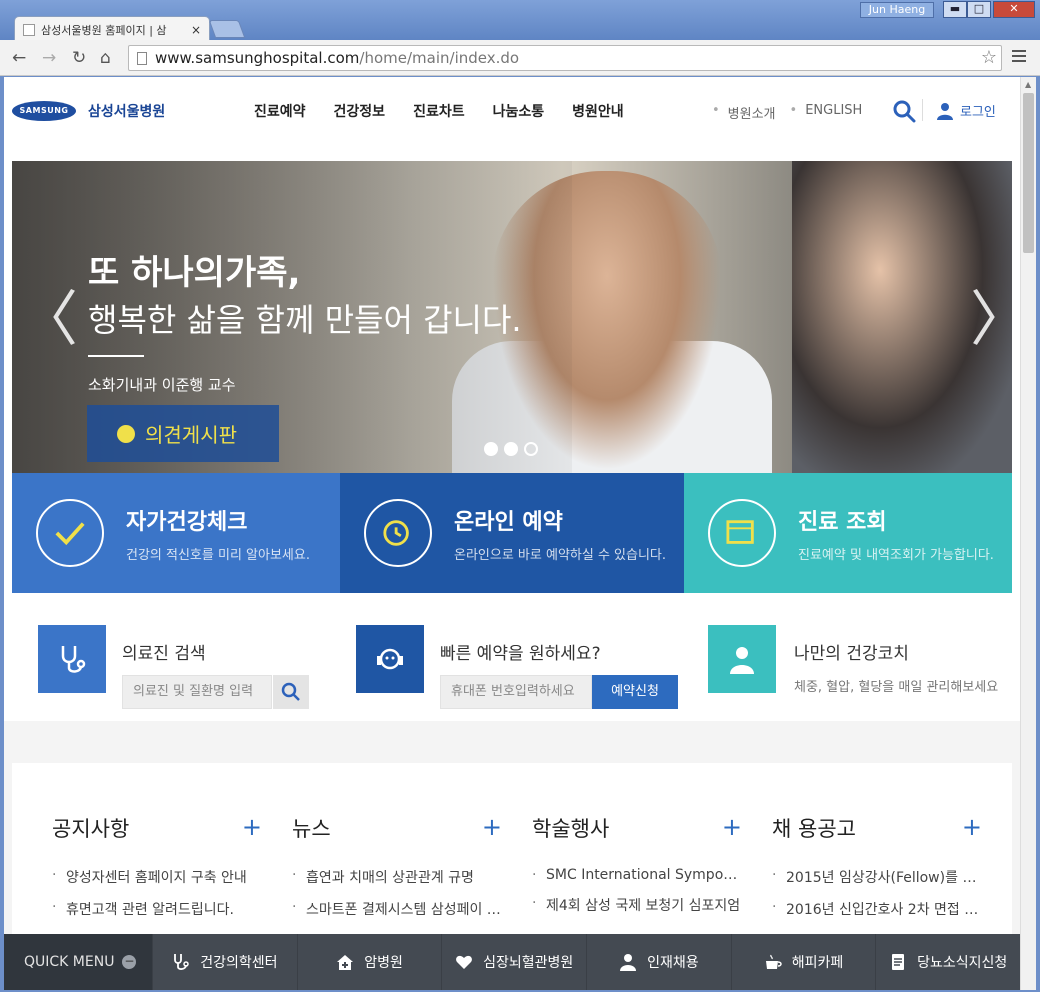 The image size is (1040, 992). What do you see at coordinates (1028, 84) in the screenshot?
I see `scroll-up-arrow-icon: ▲` at bounding box center [1028, 84].